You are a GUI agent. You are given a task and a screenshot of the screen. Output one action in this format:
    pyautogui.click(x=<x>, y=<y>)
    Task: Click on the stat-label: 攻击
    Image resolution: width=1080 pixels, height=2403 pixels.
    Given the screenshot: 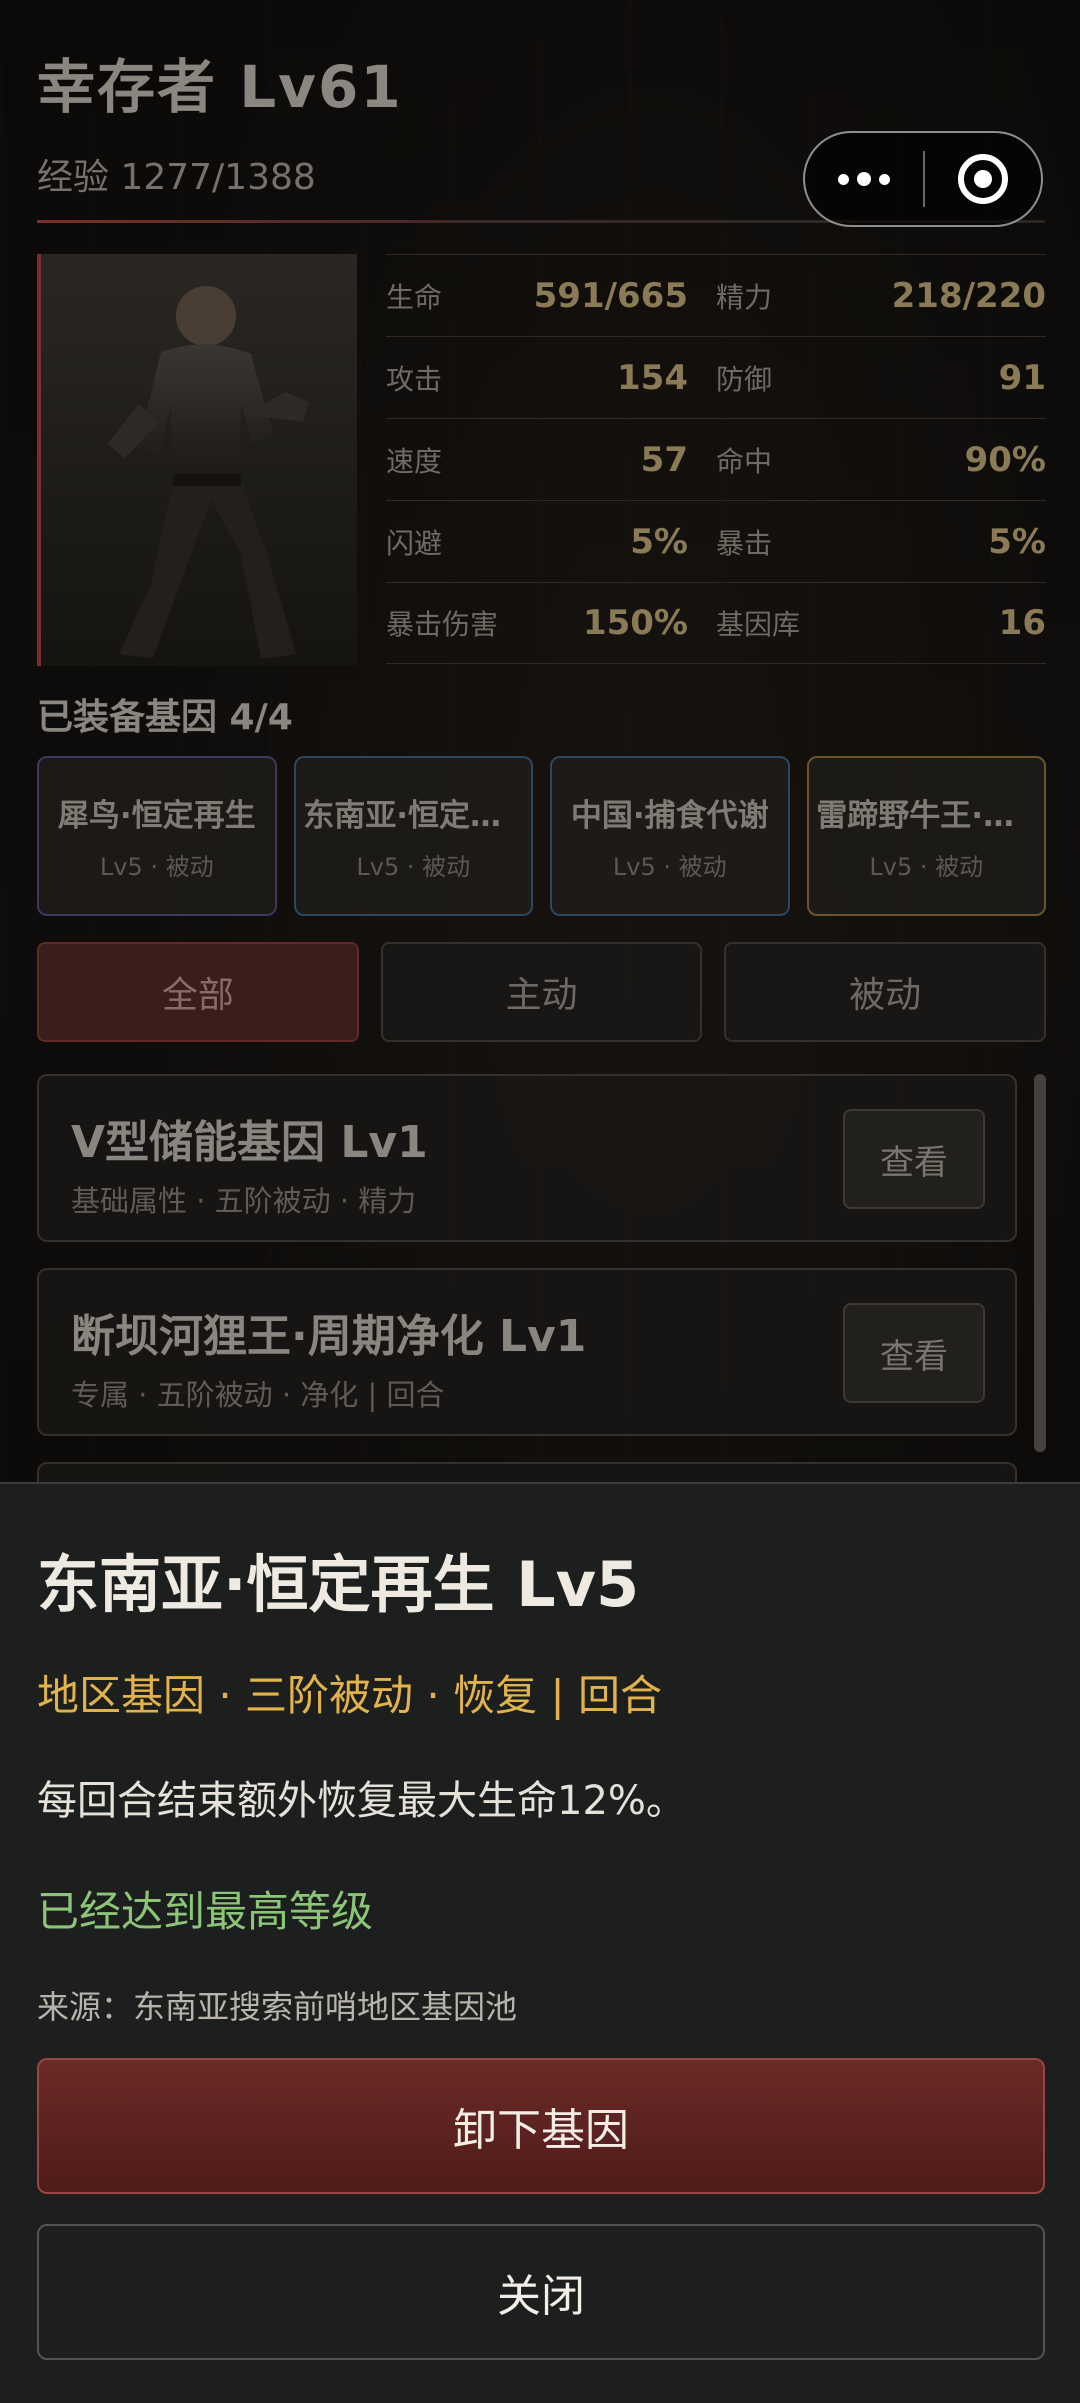 What is the action you would take?
    pyautogui.click(x=414, y=379)
    